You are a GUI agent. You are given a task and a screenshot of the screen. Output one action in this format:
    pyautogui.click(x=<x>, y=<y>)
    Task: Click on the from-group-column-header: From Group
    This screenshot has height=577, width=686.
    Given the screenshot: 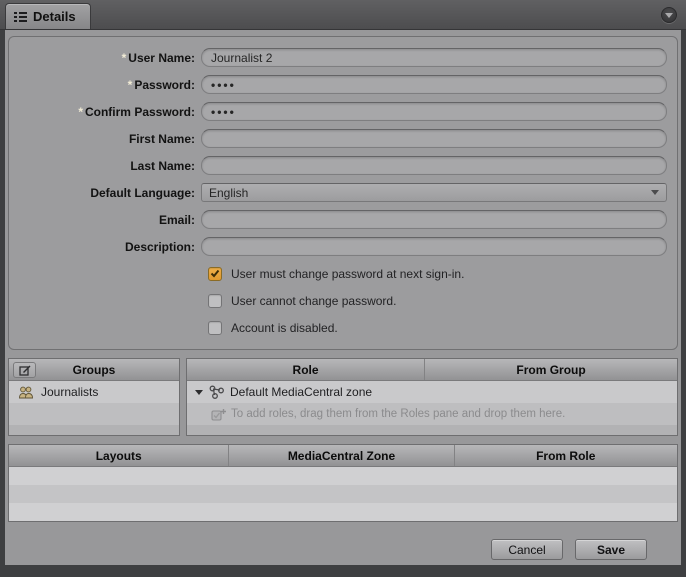 What is the action you would take?
    pyautogui.click(x=551, y=370)
    